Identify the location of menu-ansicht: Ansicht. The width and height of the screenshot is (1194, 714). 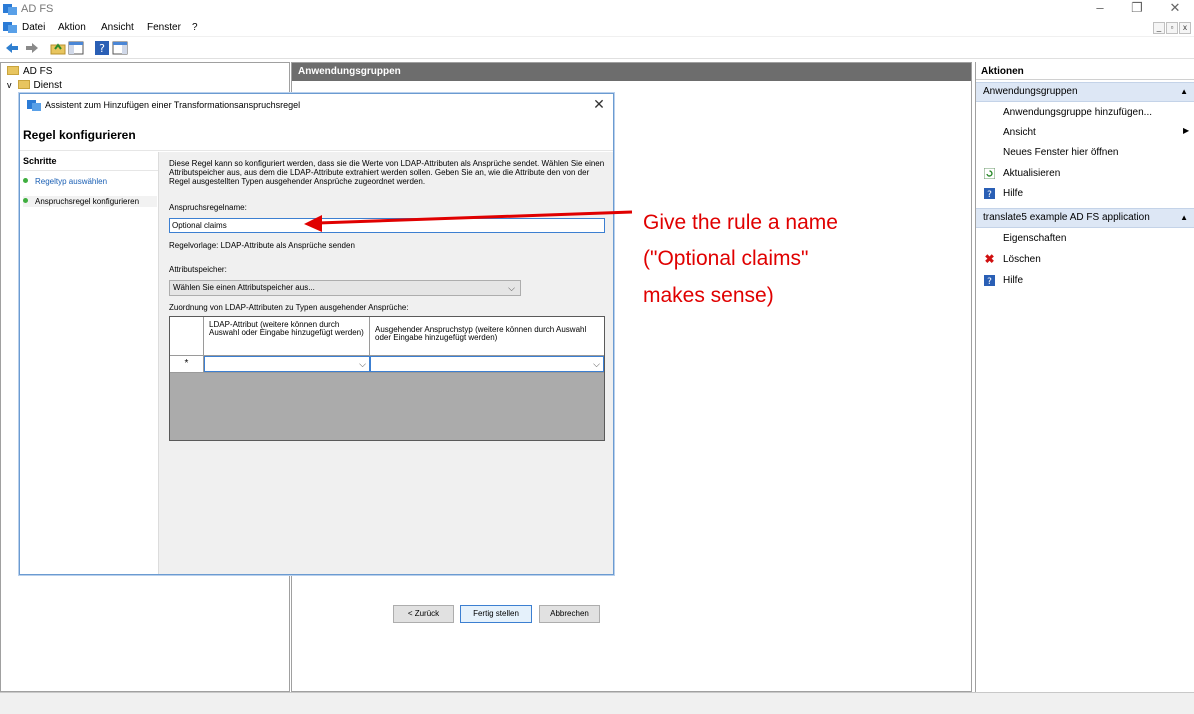
(117, 27).